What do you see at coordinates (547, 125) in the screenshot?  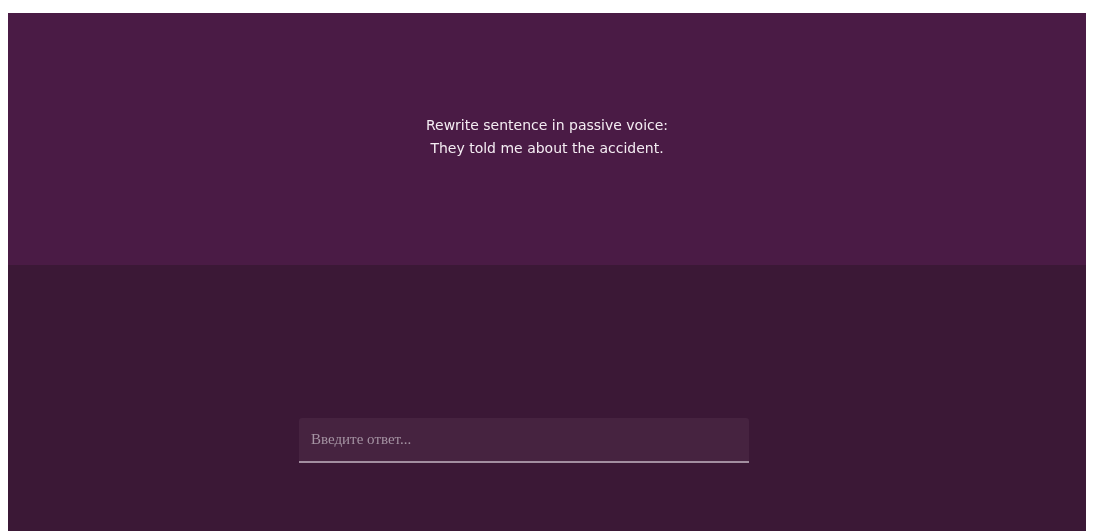 I see `question-text: Rewrite sentence in passive voice:` at bounding box center [547, 125].